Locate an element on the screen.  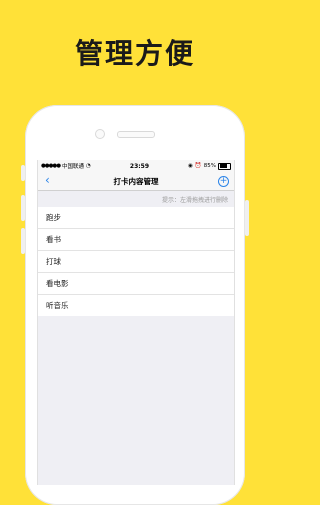
plus-circle-icon: + is located at coordinates (223, 181).